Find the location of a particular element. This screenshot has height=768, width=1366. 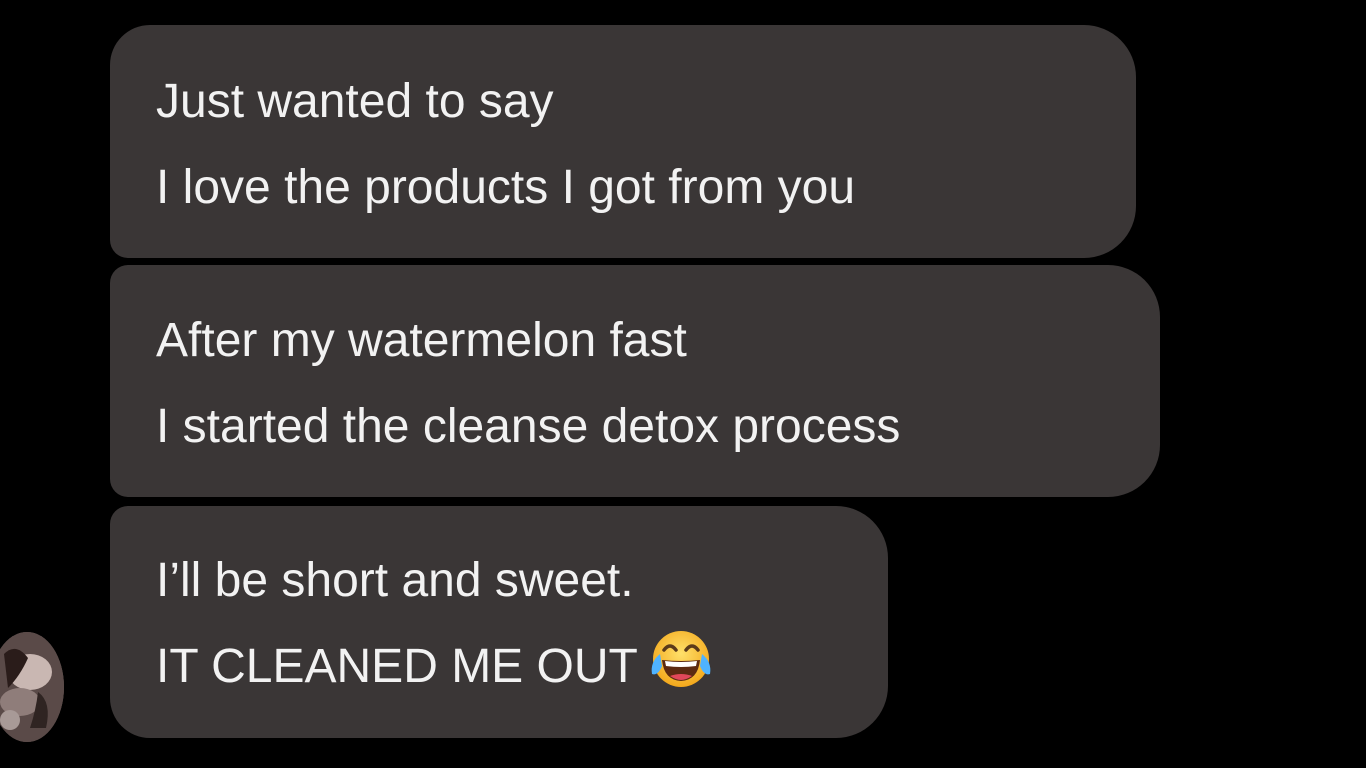

avatar-image-icon is located at coordinates (32, 687).